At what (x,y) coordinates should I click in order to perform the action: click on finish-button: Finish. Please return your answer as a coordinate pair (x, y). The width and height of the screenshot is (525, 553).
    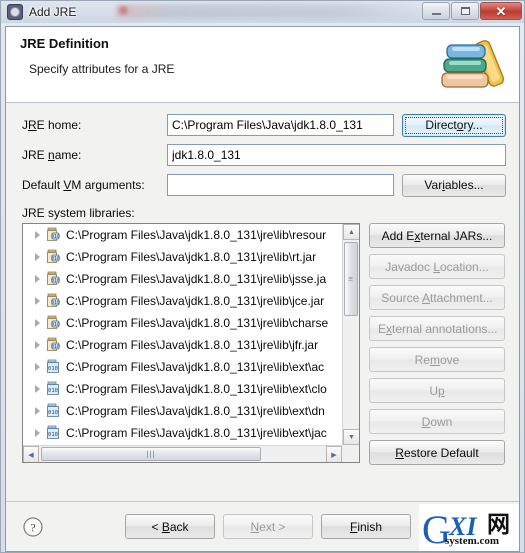
    Looking at the image, I should click on (366, 526).